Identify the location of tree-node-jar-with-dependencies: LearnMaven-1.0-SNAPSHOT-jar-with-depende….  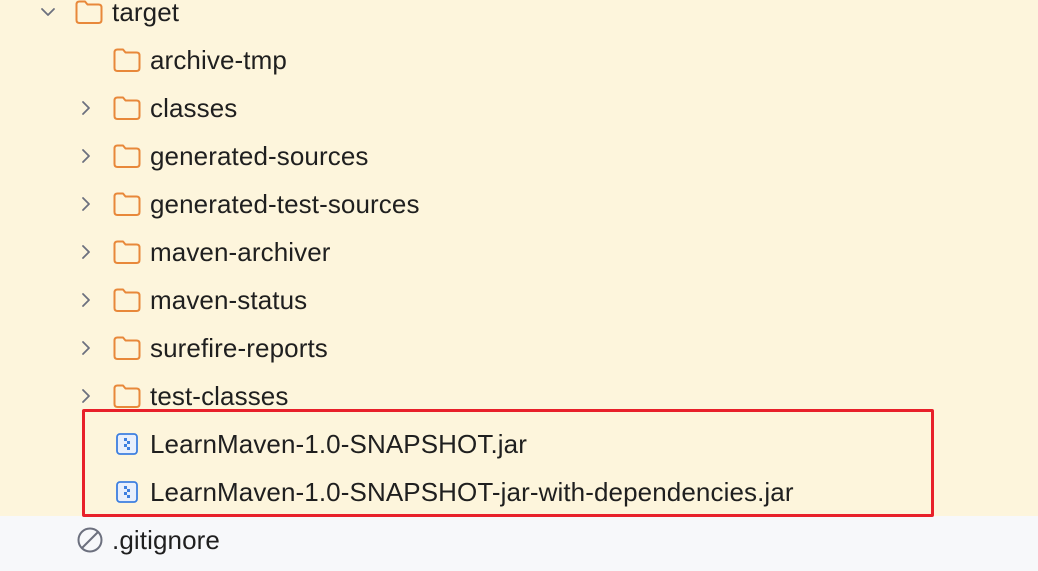
(519, 492).